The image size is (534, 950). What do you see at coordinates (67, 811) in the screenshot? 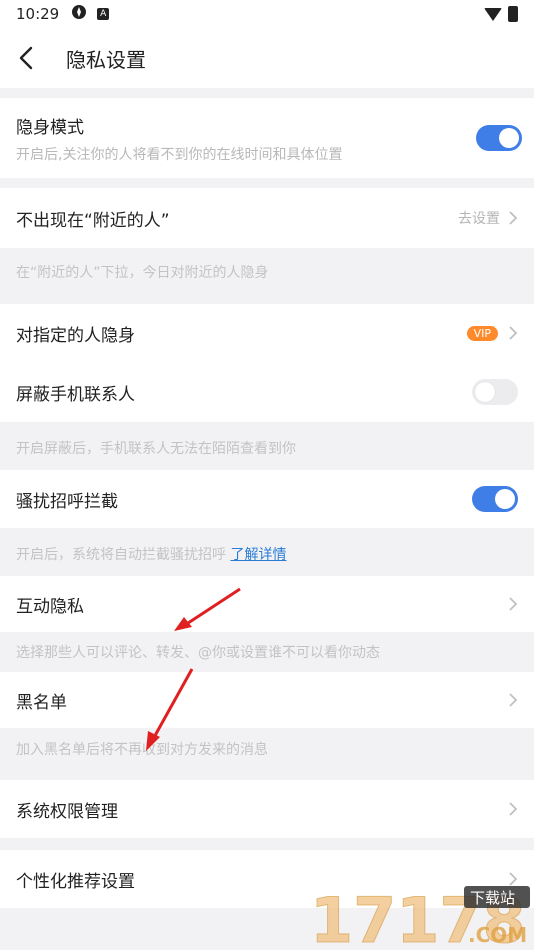
I see `system-permissions-label: 系统权限管理` at bounding box center [67, 811].